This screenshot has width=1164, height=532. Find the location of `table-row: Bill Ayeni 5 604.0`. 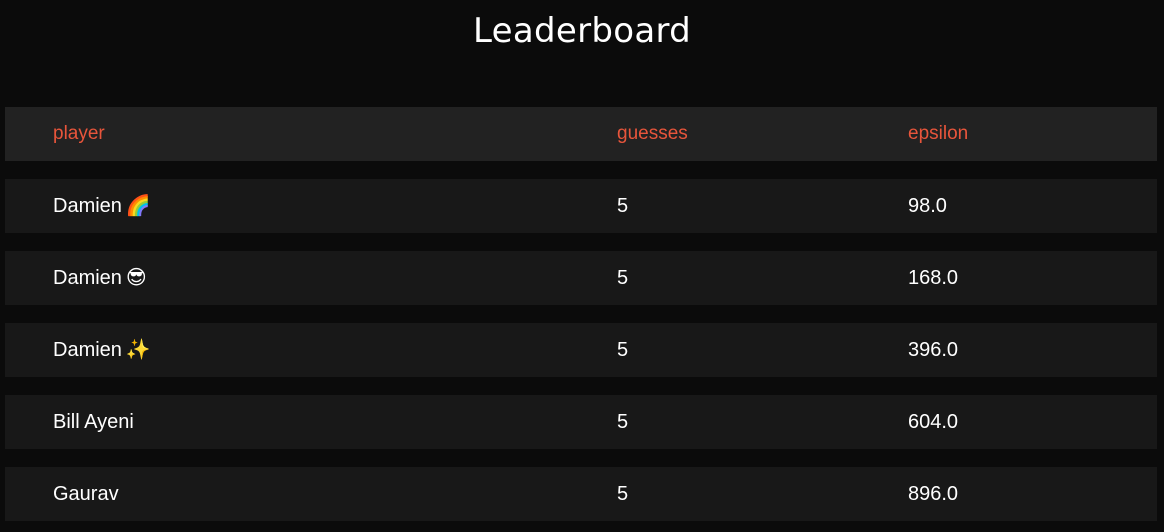

table-row: Bill Ayeni 5 604.0 is located at coordinates (581, 422).